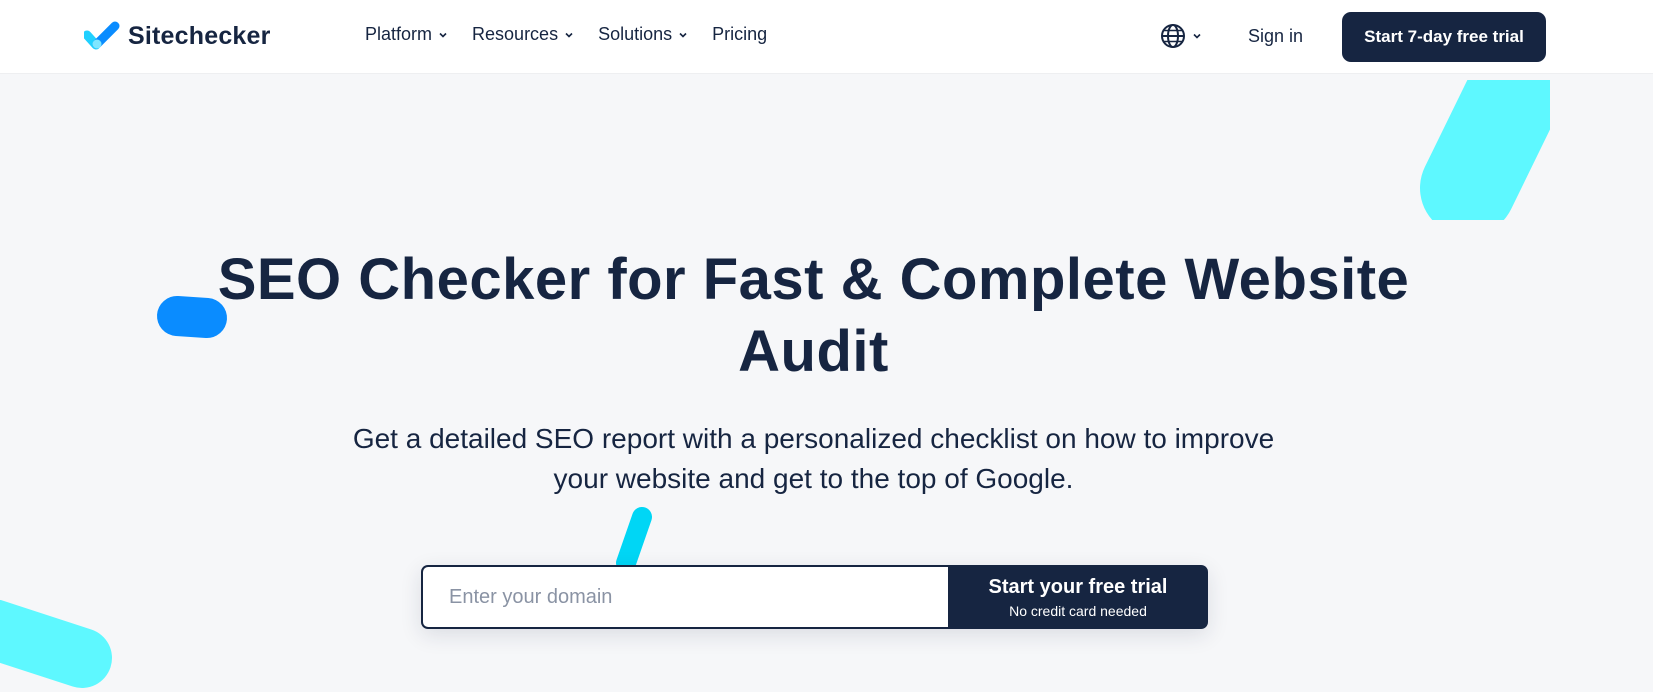 The width and height of the screenshot is (1653, 692). I want to click on nav-item-label: Pricing, so click(740, 34).